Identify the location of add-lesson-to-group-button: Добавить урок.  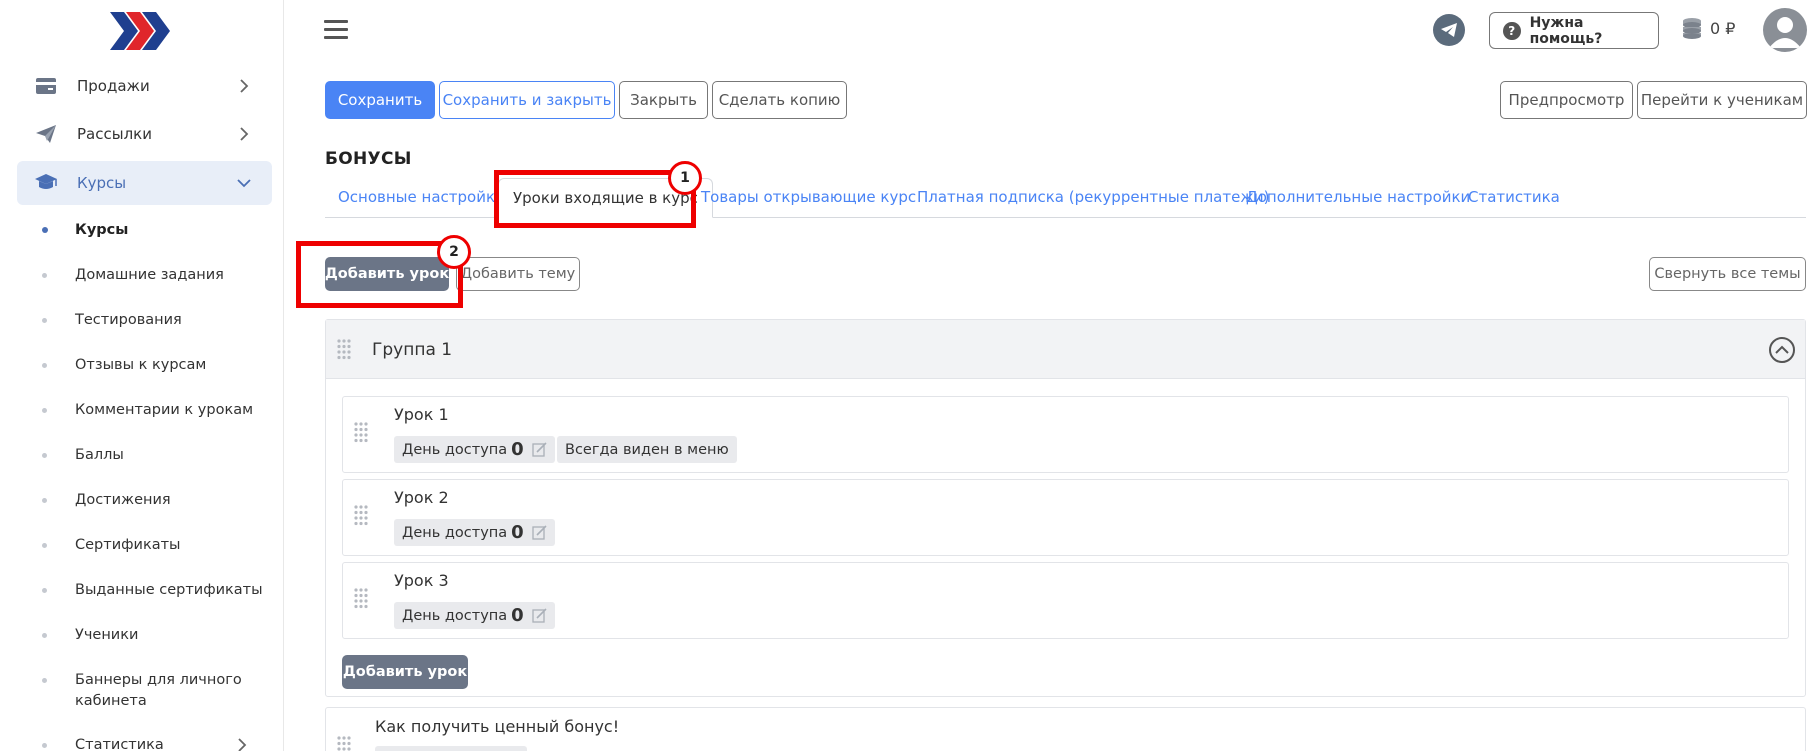
(405, 672).